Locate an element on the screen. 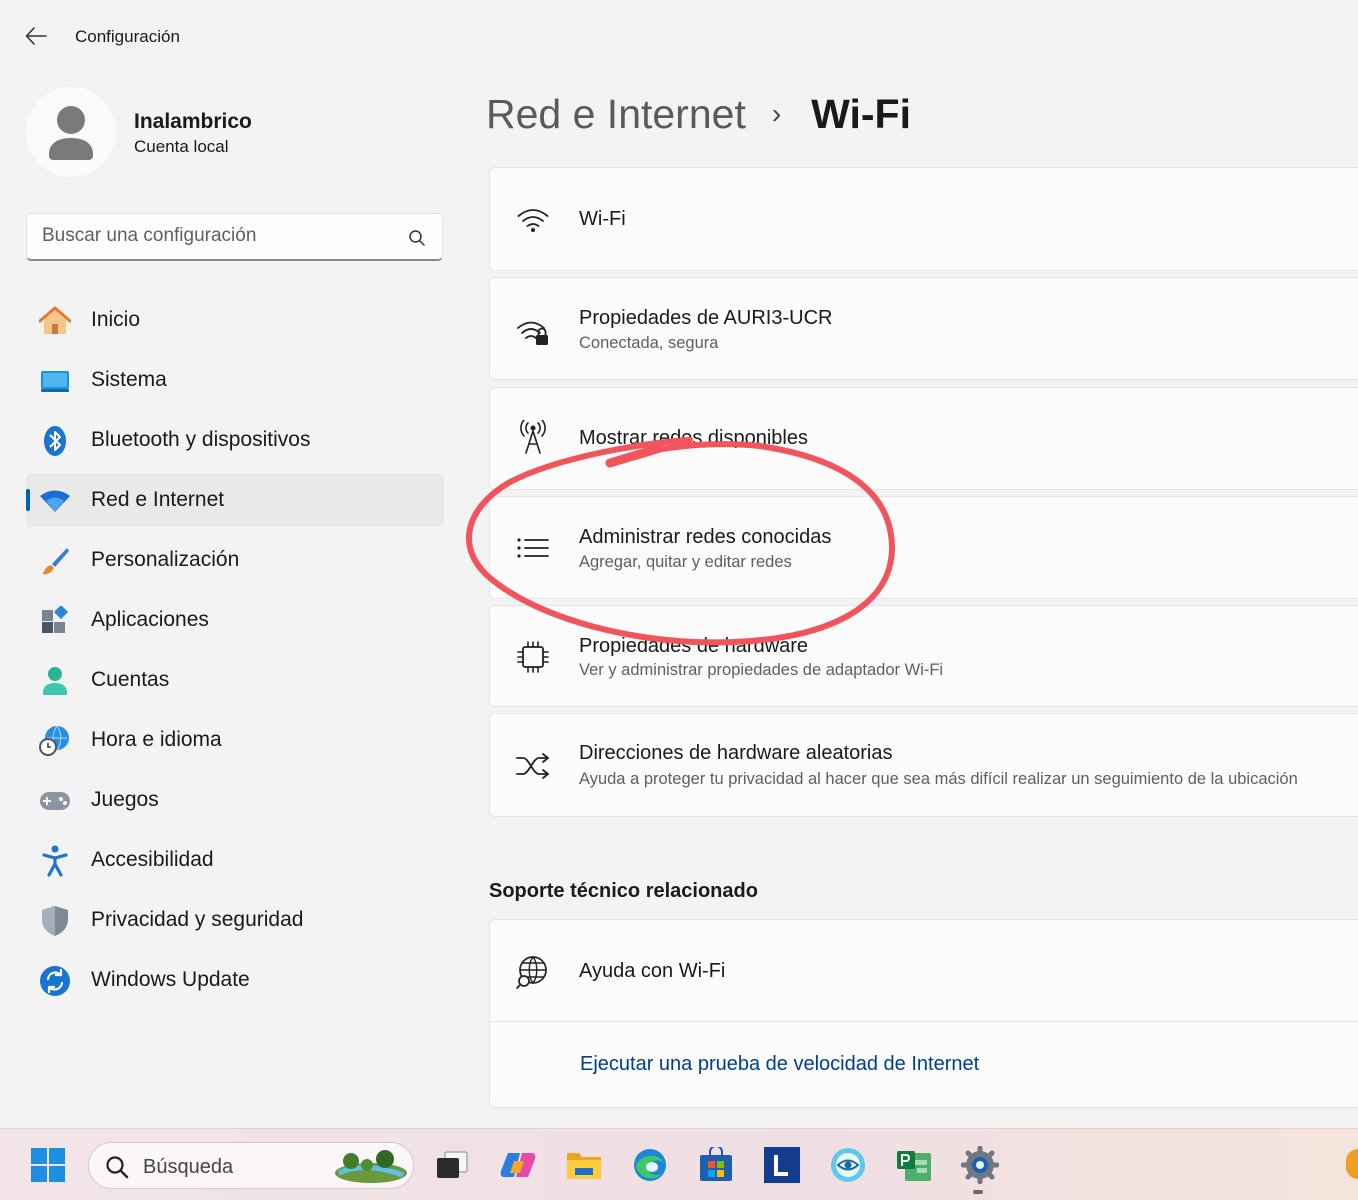 Image resolution: width=1358 pixels, height=1200 pixels. home-icon is located at coordinates (55, 321).